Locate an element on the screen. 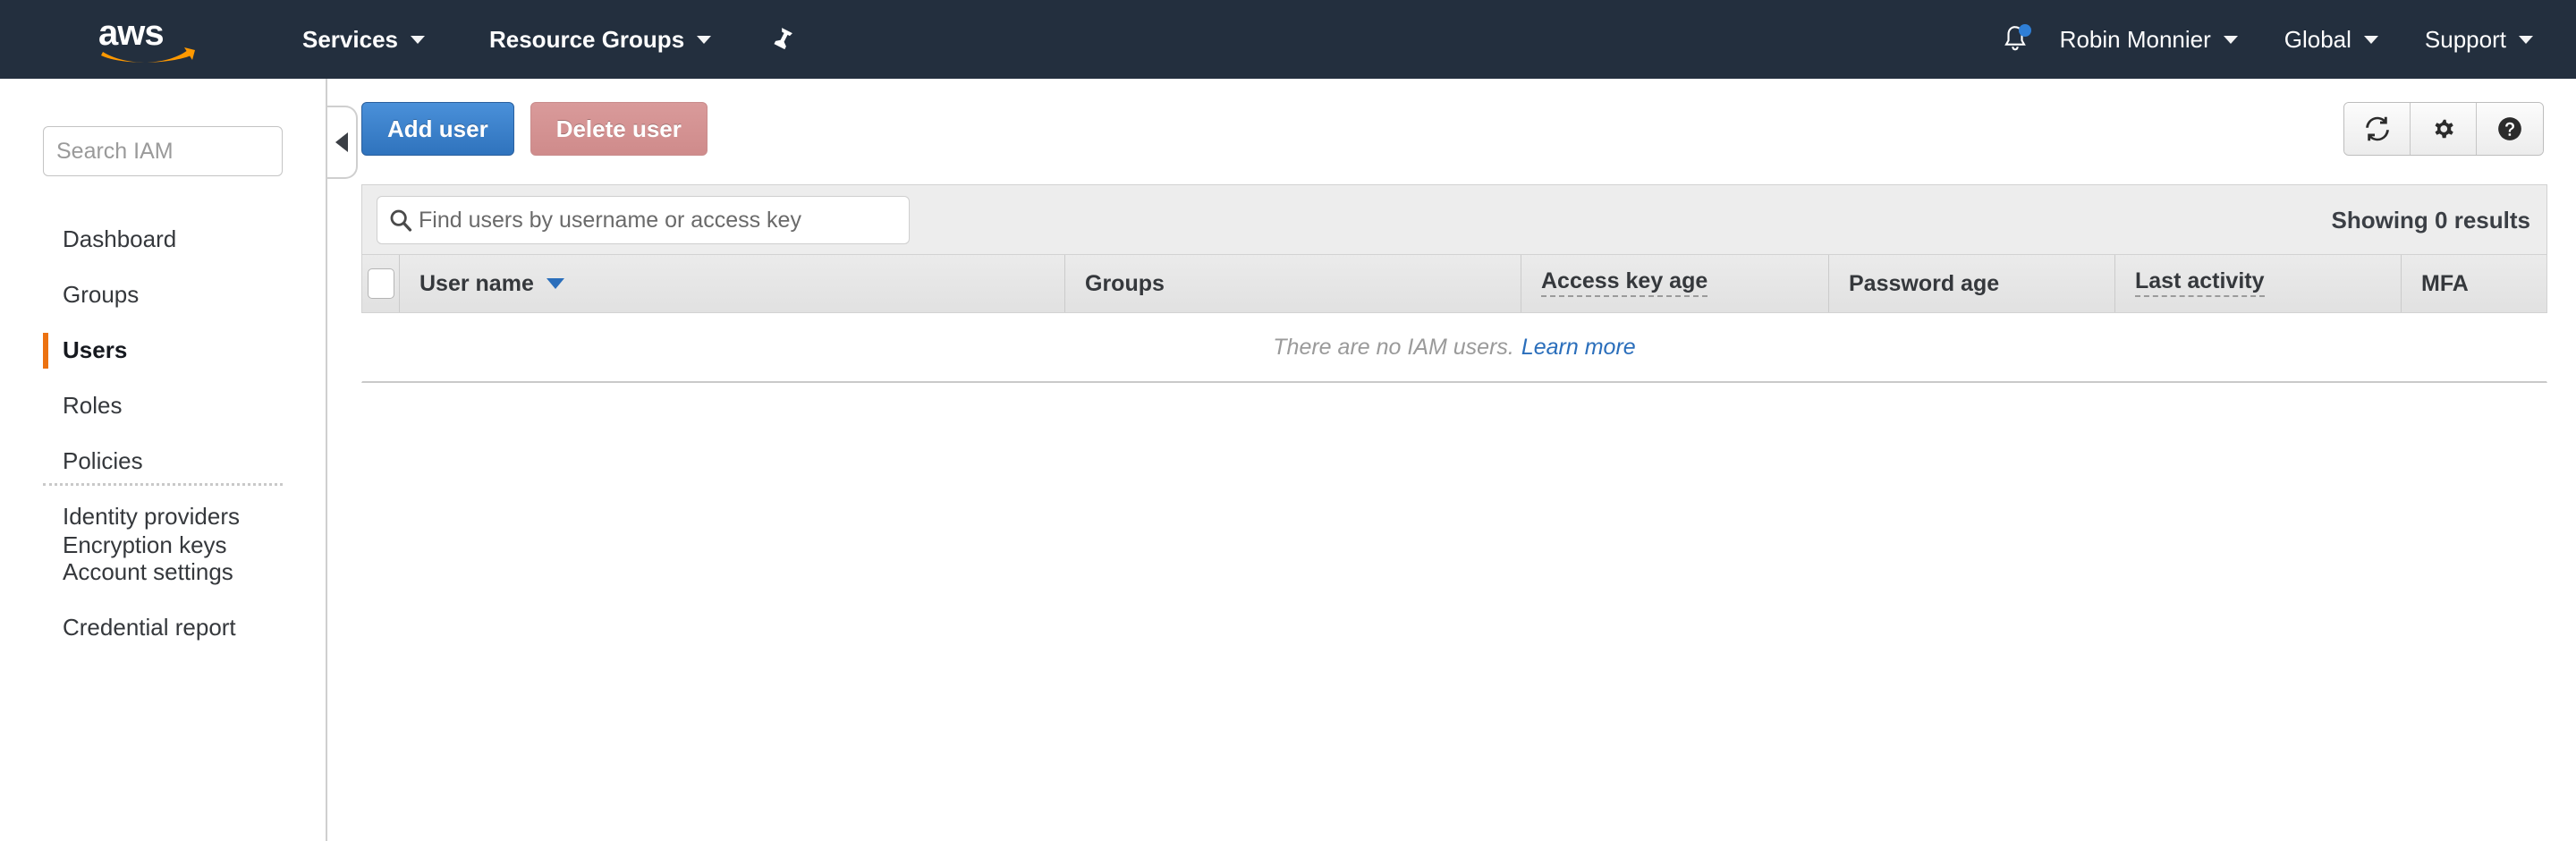 Image resolution: width=2576 pixels, height=841 pixels. sidebar-item-policies: Policies is located at coordinates (163, 460).